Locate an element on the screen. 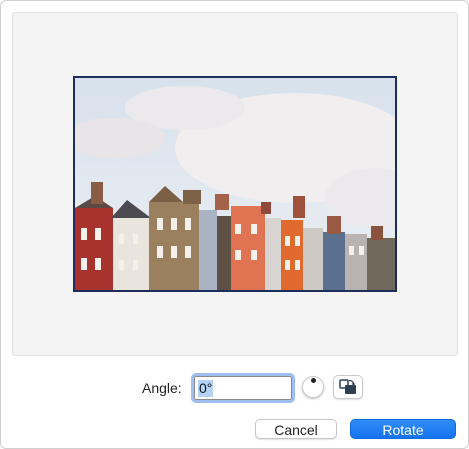 Image resolution: width=469 pixels, height=449 pixels. rotation-dial-icon is located at coordinates (313, 387).